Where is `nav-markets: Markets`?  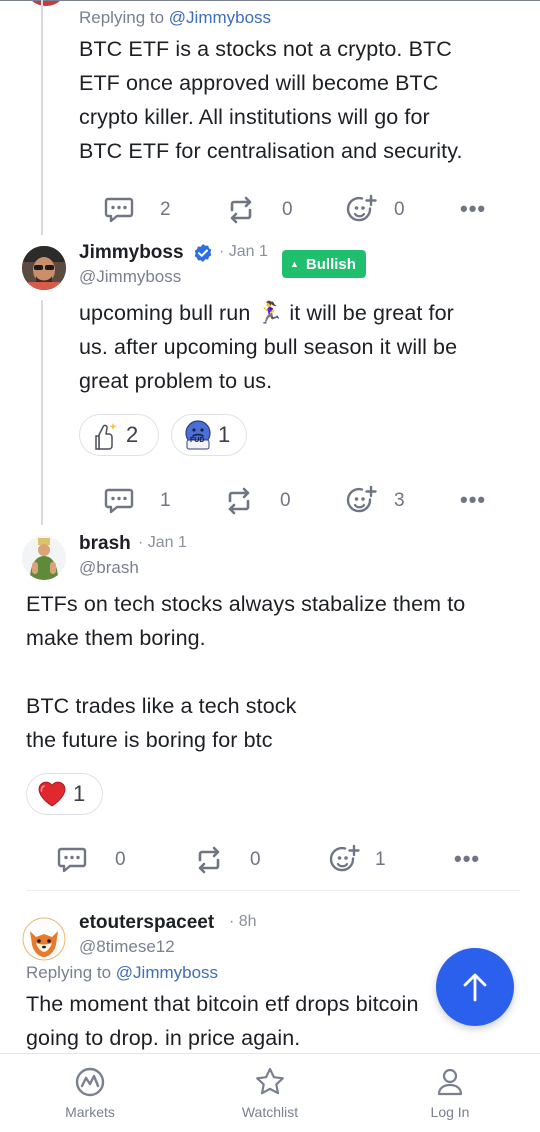 nav-markets: Markets is located at coordinates (90, 1093).